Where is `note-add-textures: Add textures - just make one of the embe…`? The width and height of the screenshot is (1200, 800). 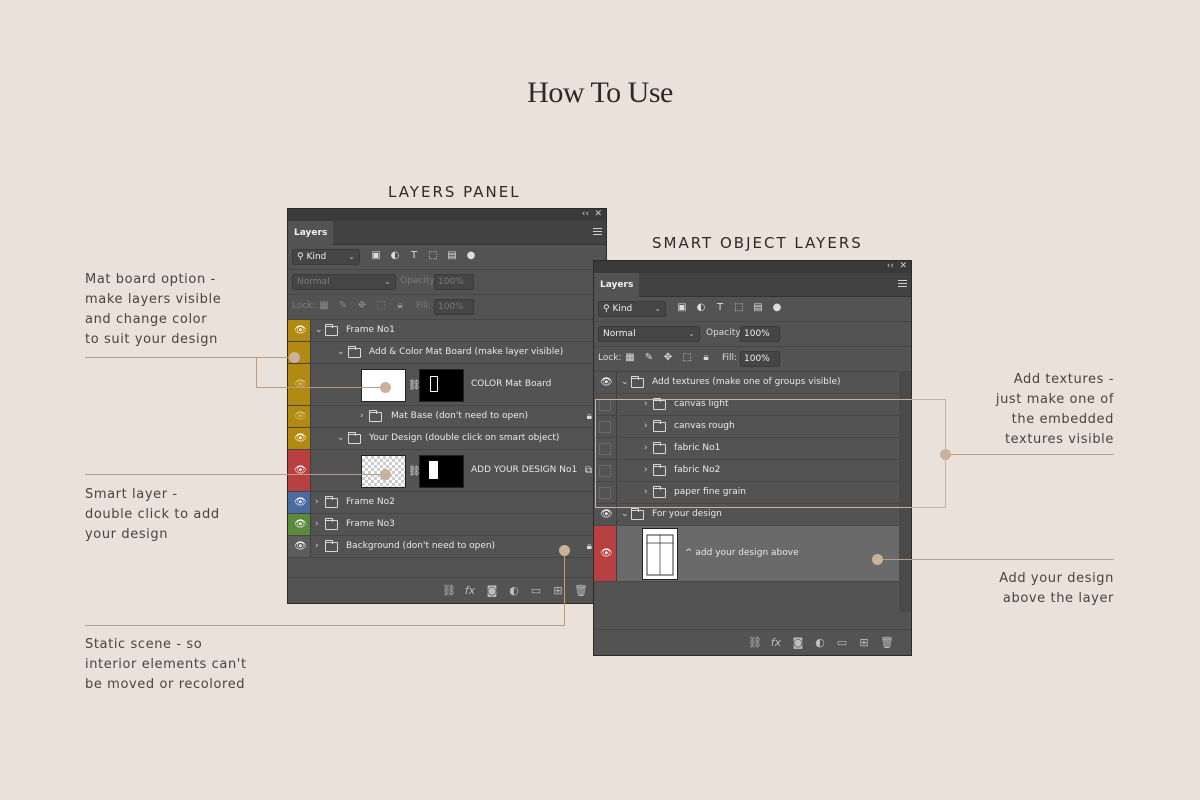 note-add-textures: Add textures - just make one of the embe… is located at coordinates (1054, 409).